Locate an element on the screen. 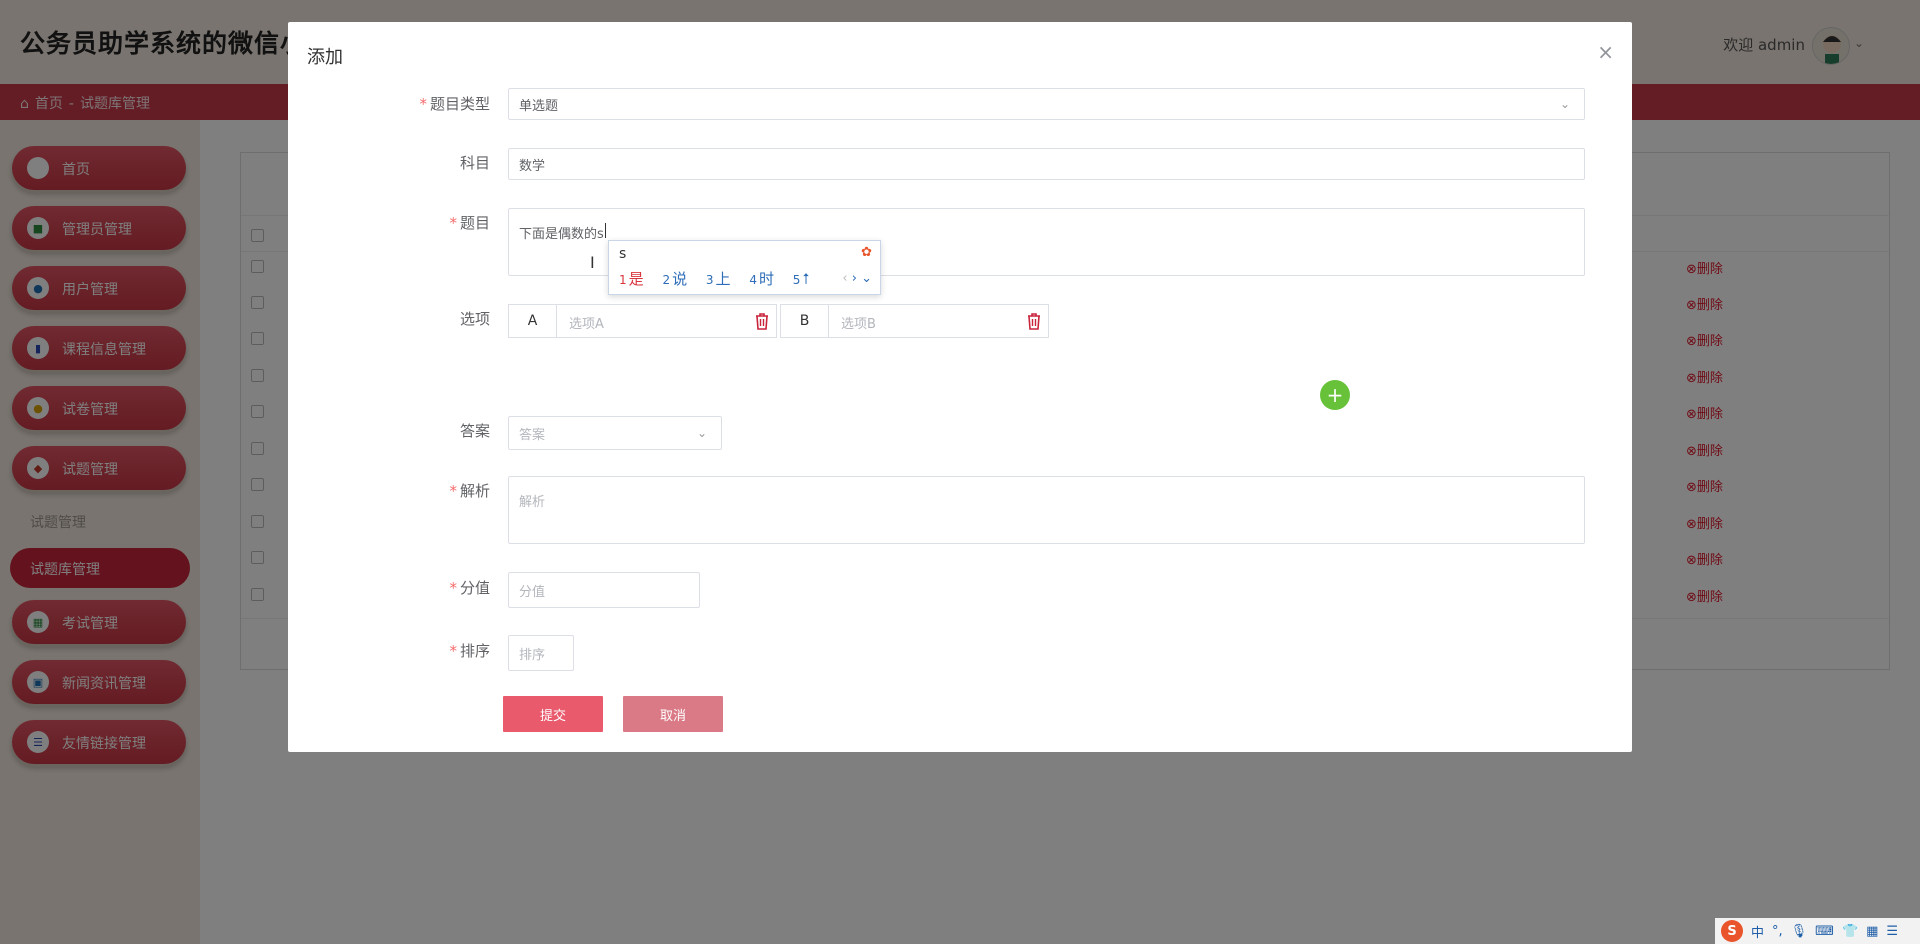  option-b-input: 选项B is located at coordinates (858, 322).